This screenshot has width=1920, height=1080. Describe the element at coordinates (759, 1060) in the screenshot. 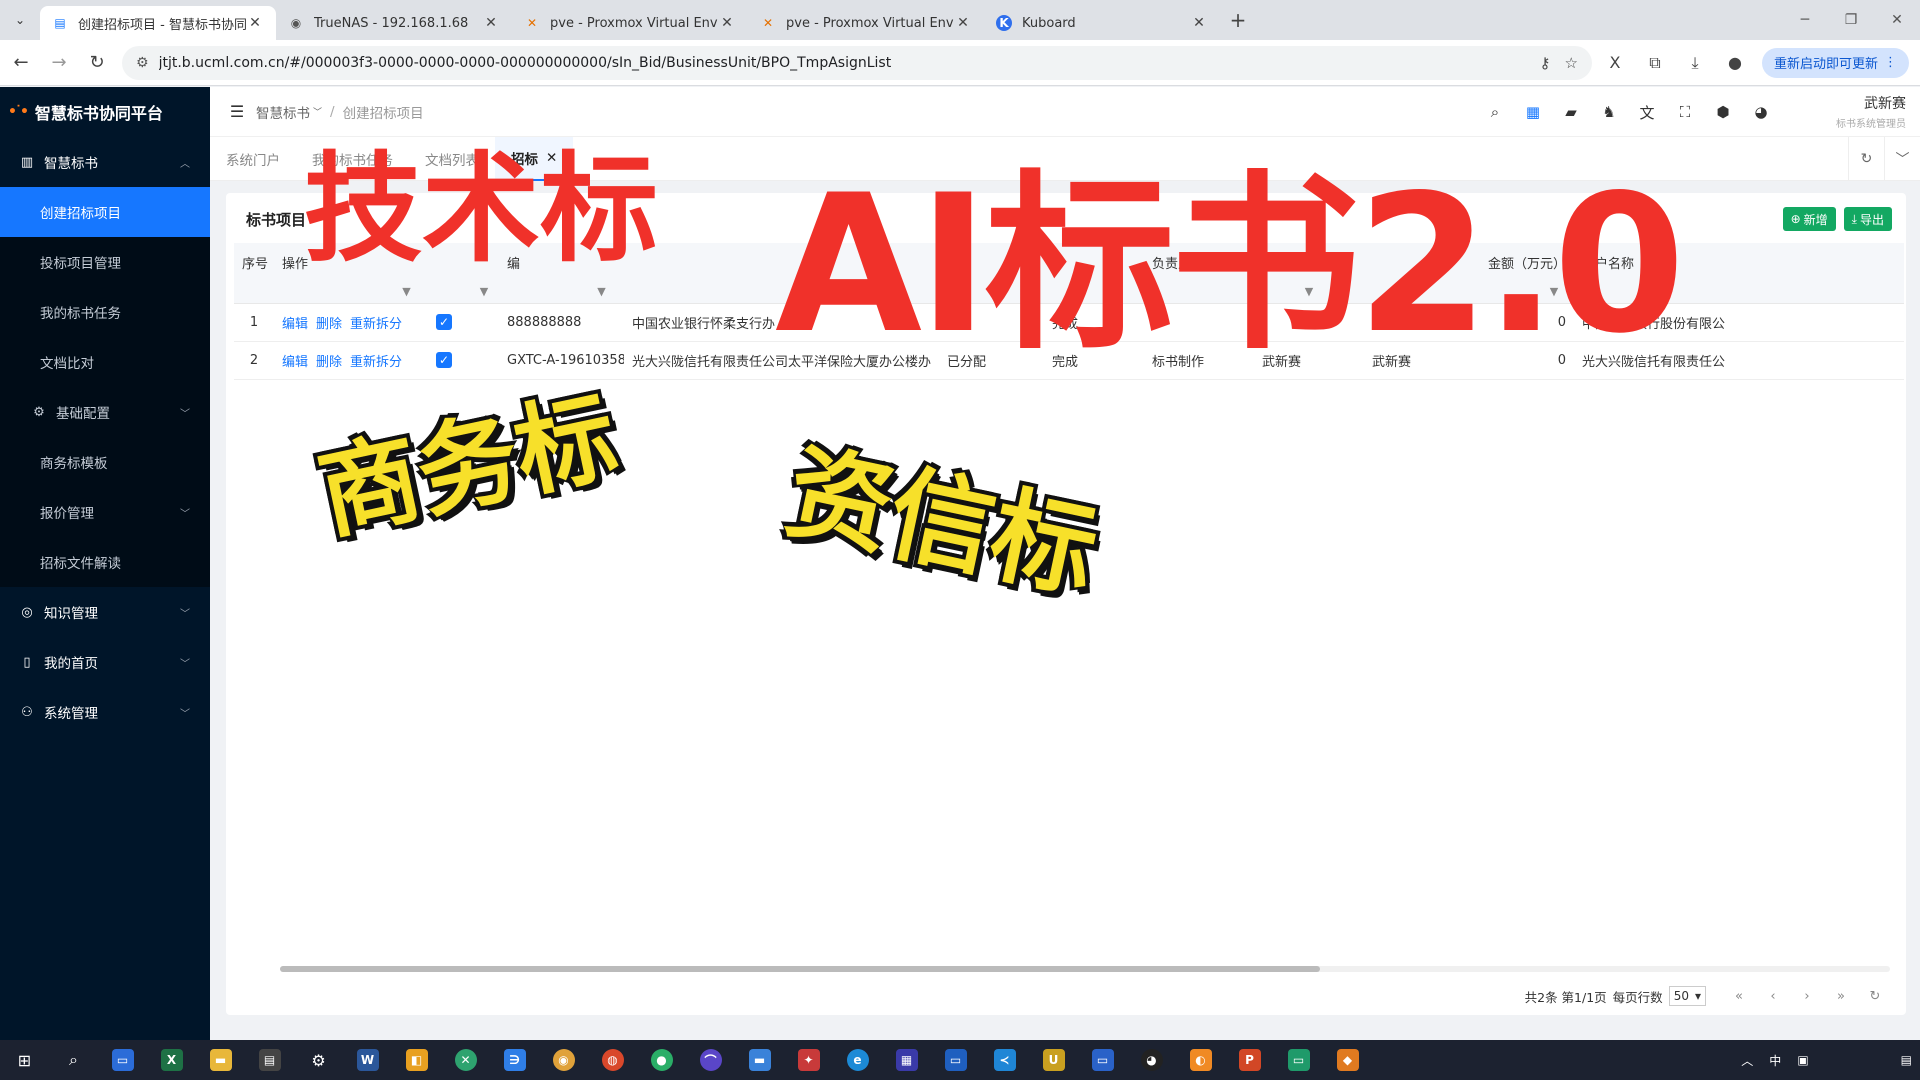

I see `app-icon: ▬` at that location.